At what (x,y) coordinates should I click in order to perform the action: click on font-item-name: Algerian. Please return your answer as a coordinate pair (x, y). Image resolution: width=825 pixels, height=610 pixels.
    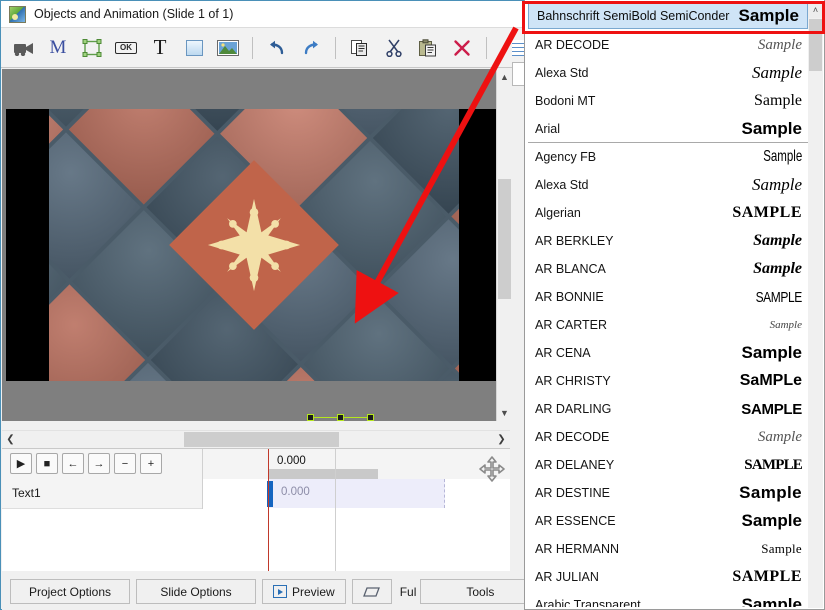
    Looking at the image, I should click on (558, 213).